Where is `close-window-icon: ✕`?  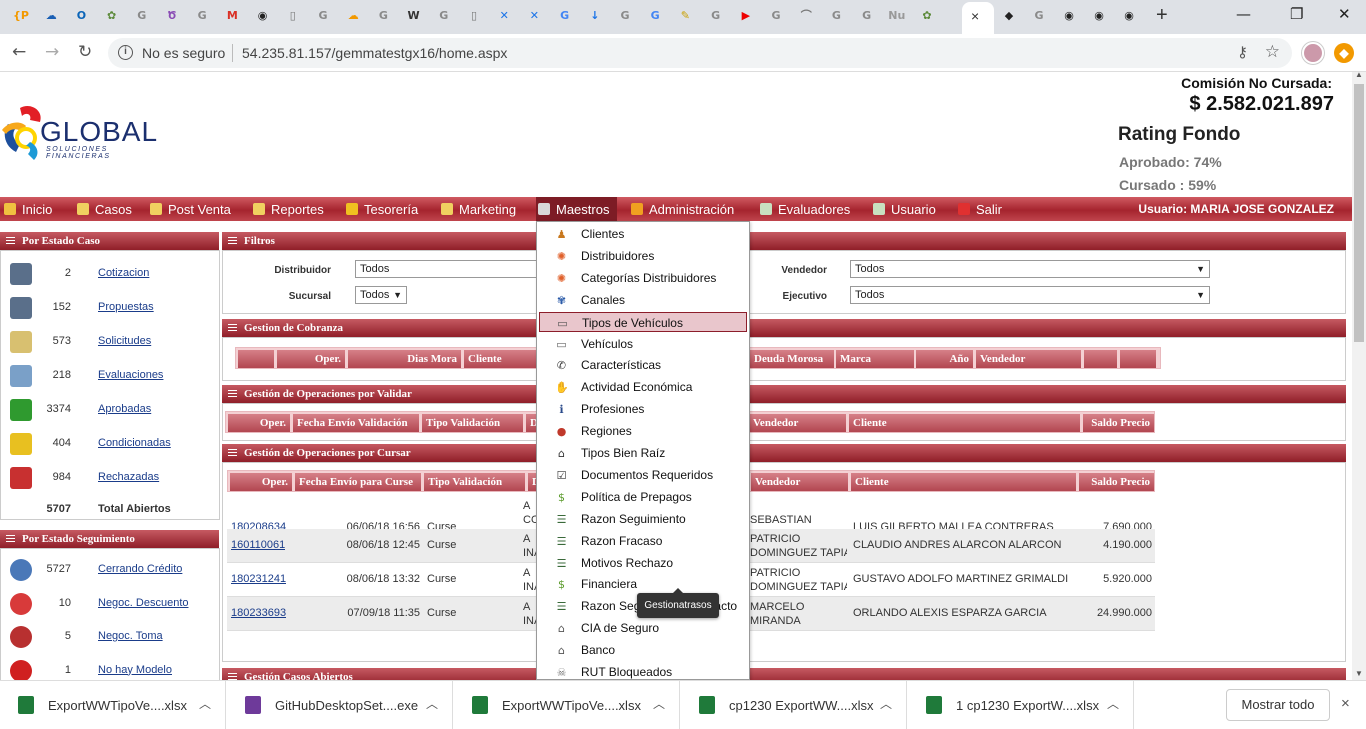 close-window-icon: ✕ is located at coordinates (1344, 14).